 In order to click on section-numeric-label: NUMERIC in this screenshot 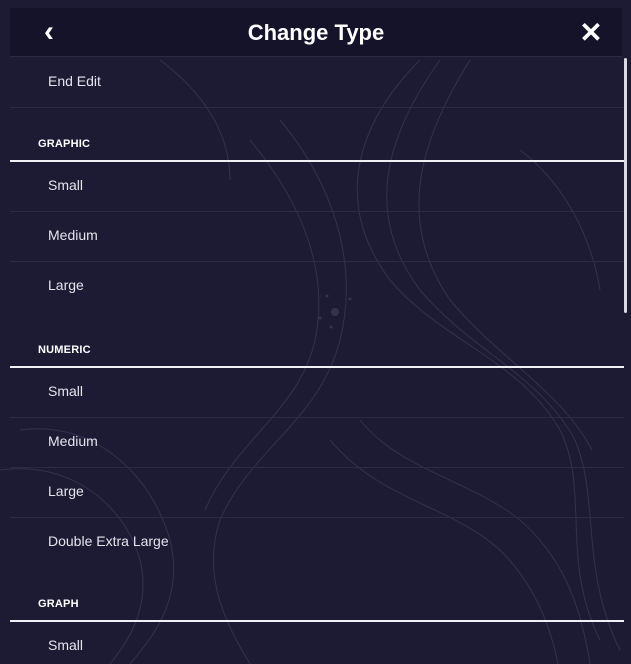, I will do `click(64, 350)`.